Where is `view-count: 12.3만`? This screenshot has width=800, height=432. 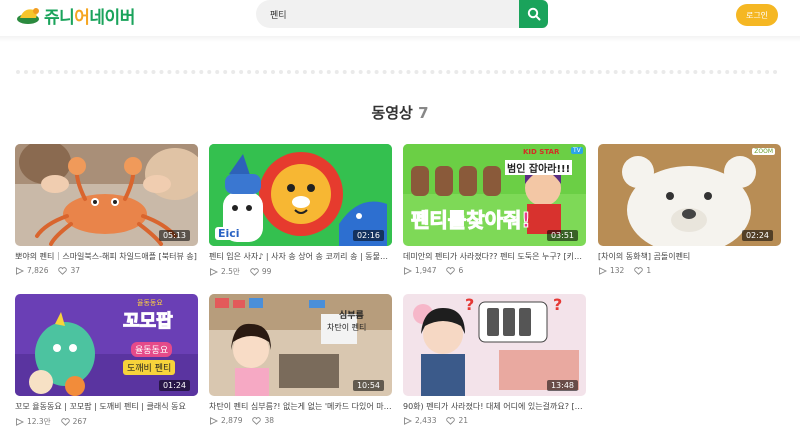 view-count: 12.3만 is located at coordinates (39, 421).